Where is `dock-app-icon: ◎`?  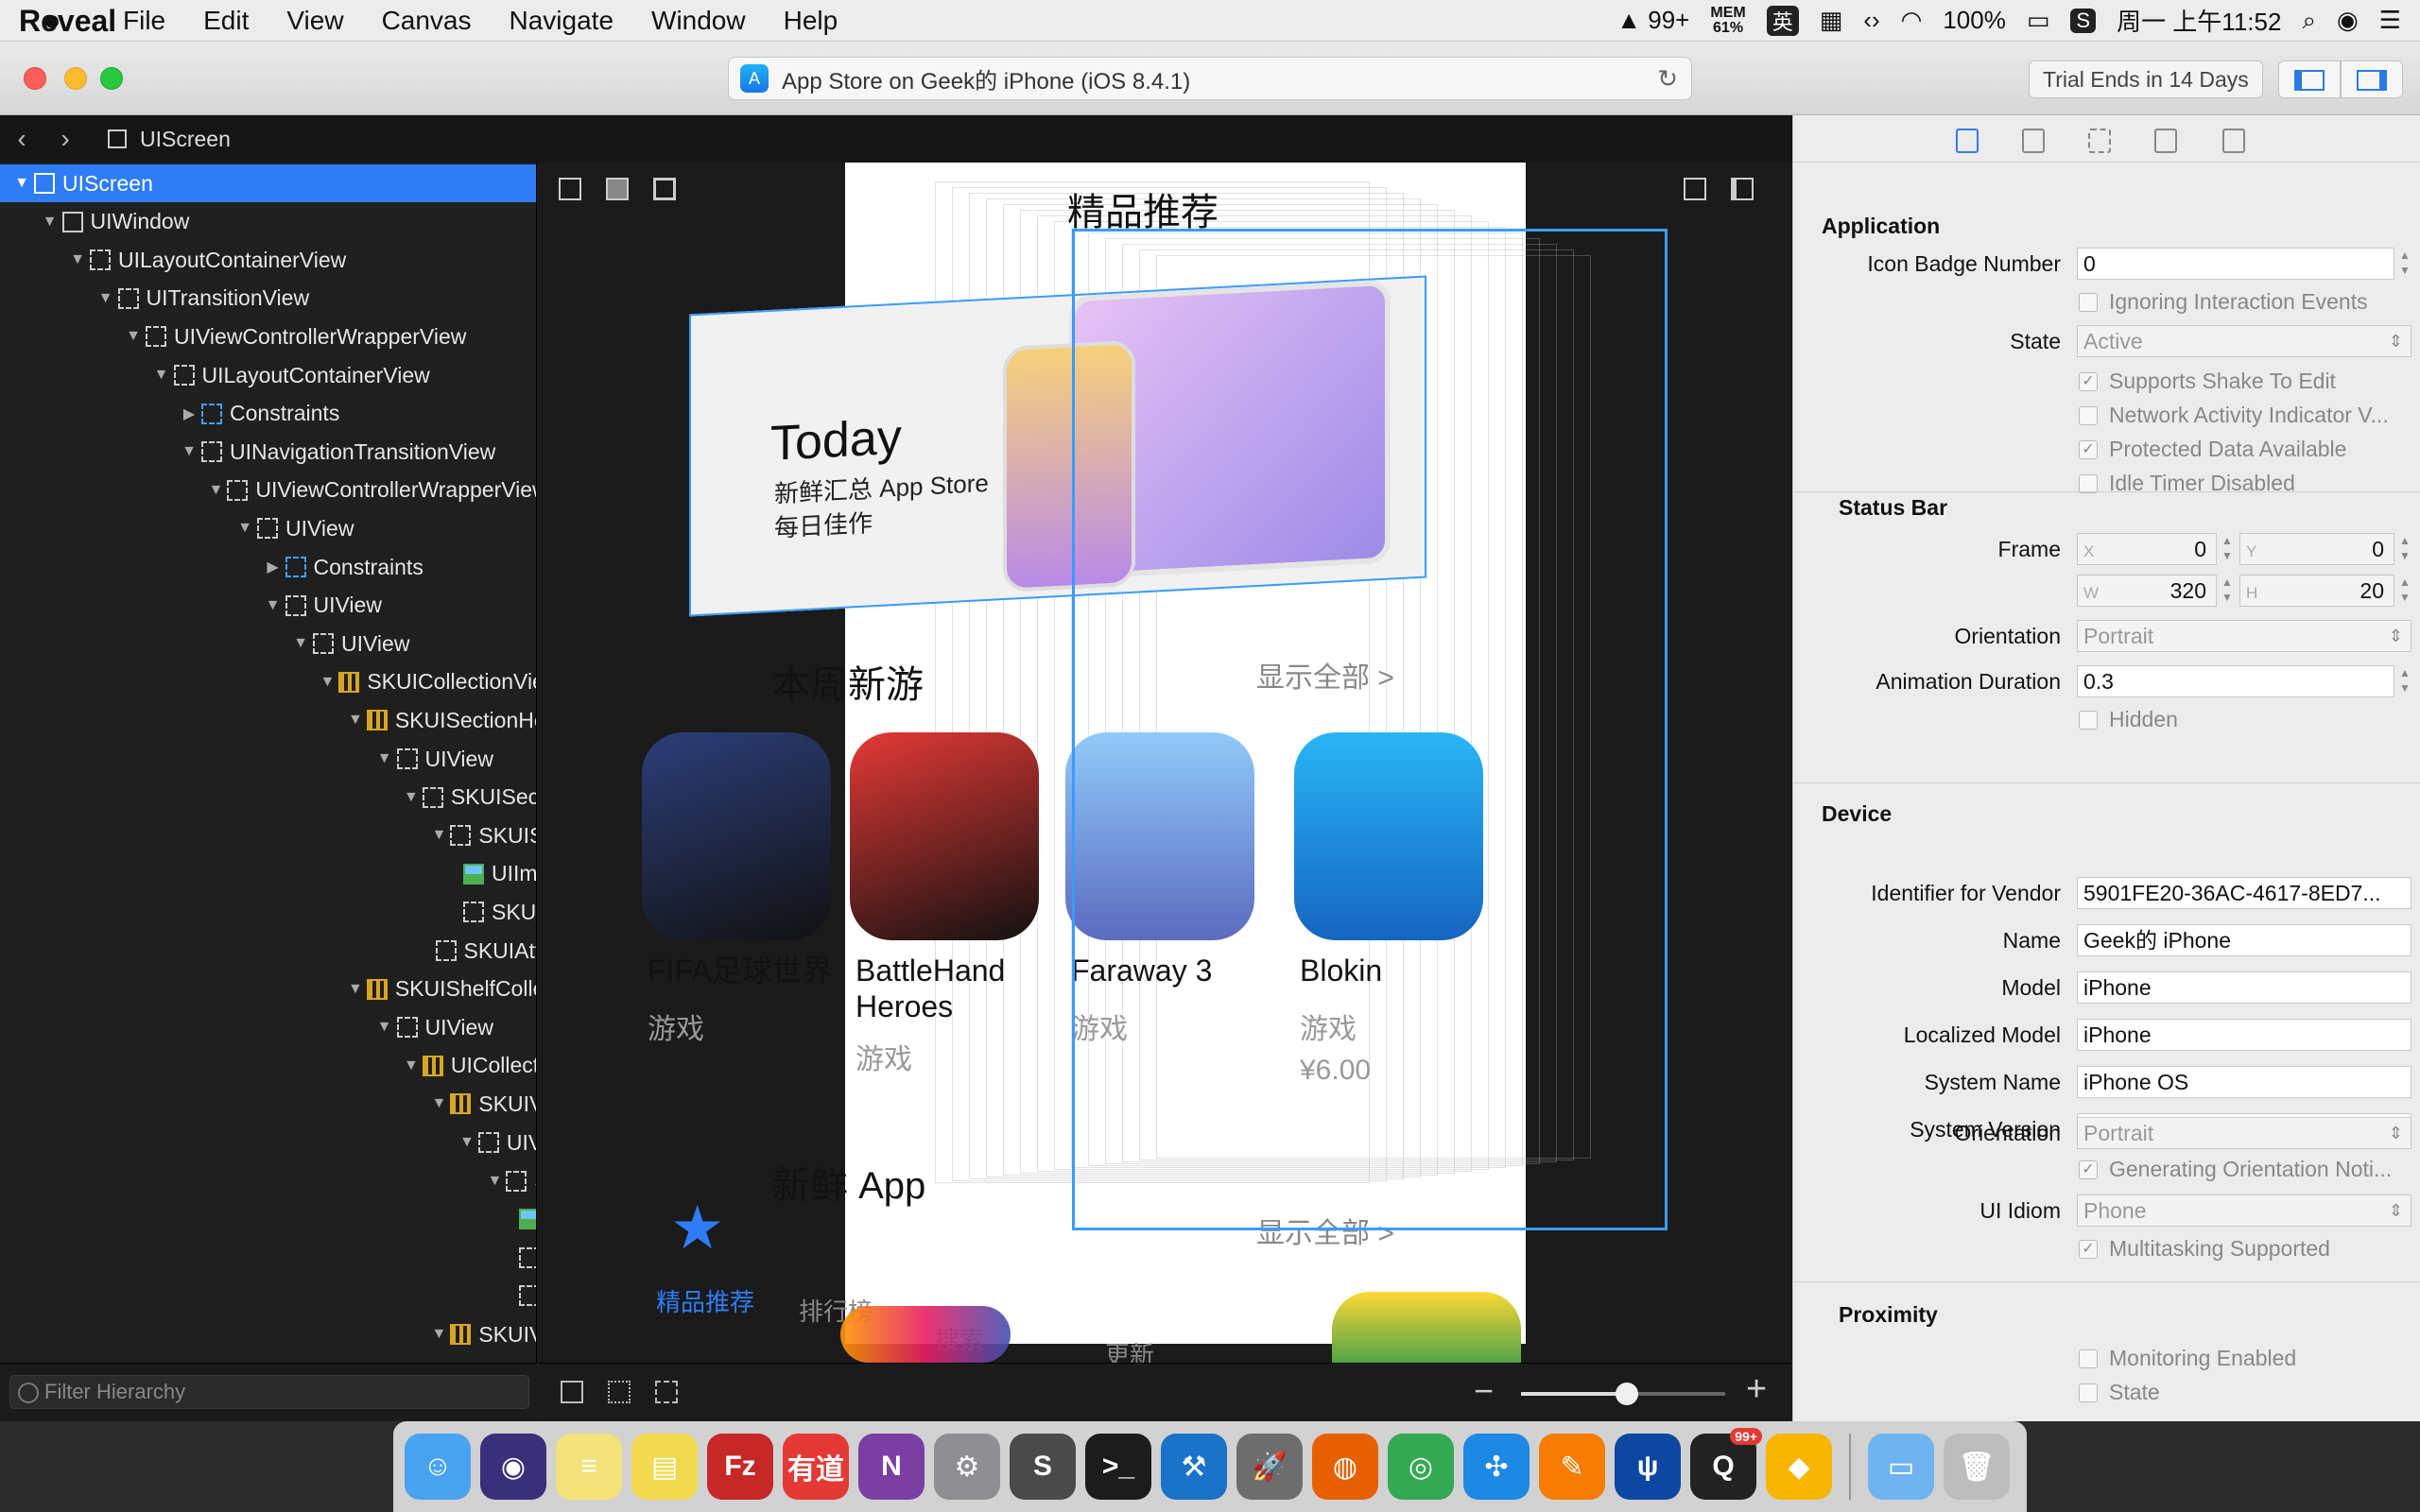
dock-app-icon: ◎ is located at coordinates (1421, 1467).